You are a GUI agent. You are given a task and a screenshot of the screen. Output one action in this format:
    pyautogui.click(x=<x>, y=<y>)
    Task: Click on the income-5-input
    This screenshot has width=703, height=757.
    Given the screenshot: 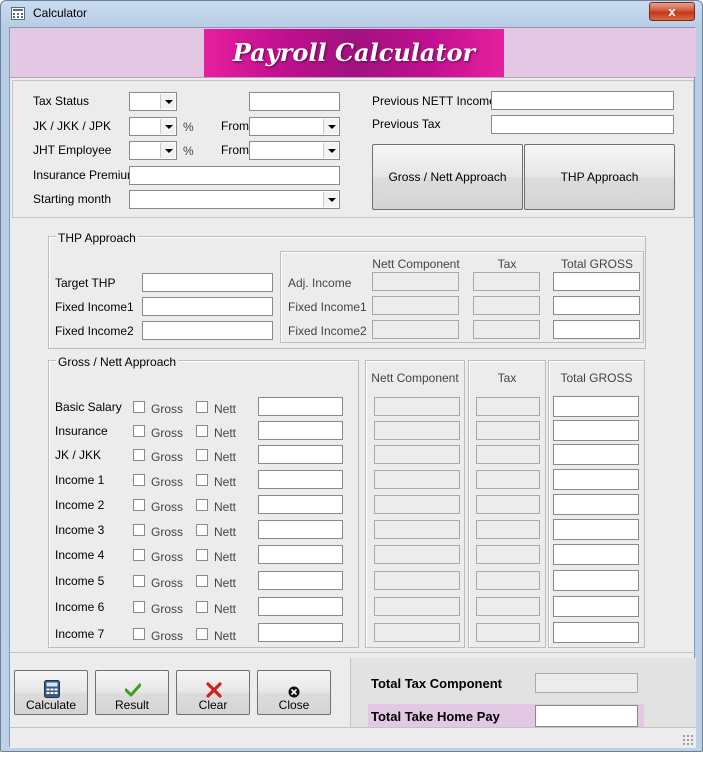 What is the action you would take?
    pyautogui.click(x=300, y=580)
    